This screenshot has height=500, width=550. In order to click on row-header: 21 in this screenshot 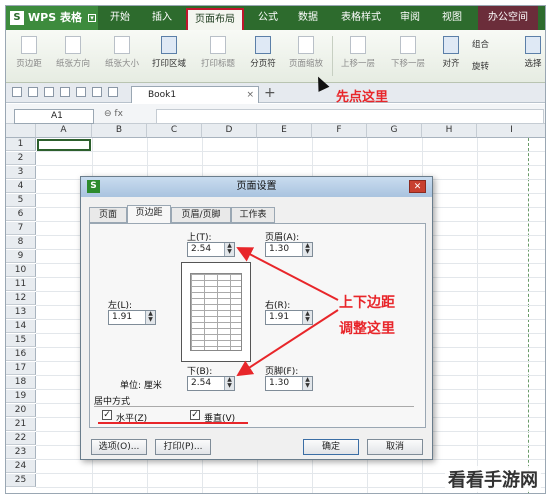, I will do `click(21, 424)`.